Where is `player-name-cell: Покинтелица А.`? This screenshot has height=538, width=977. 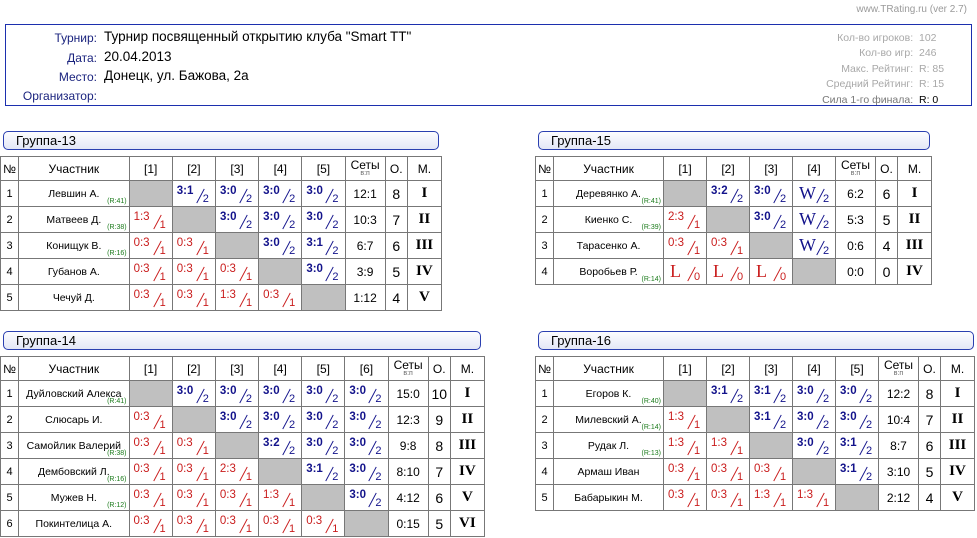 player-name-cell: Покинтелица А. is located at coordinates (74, 523).